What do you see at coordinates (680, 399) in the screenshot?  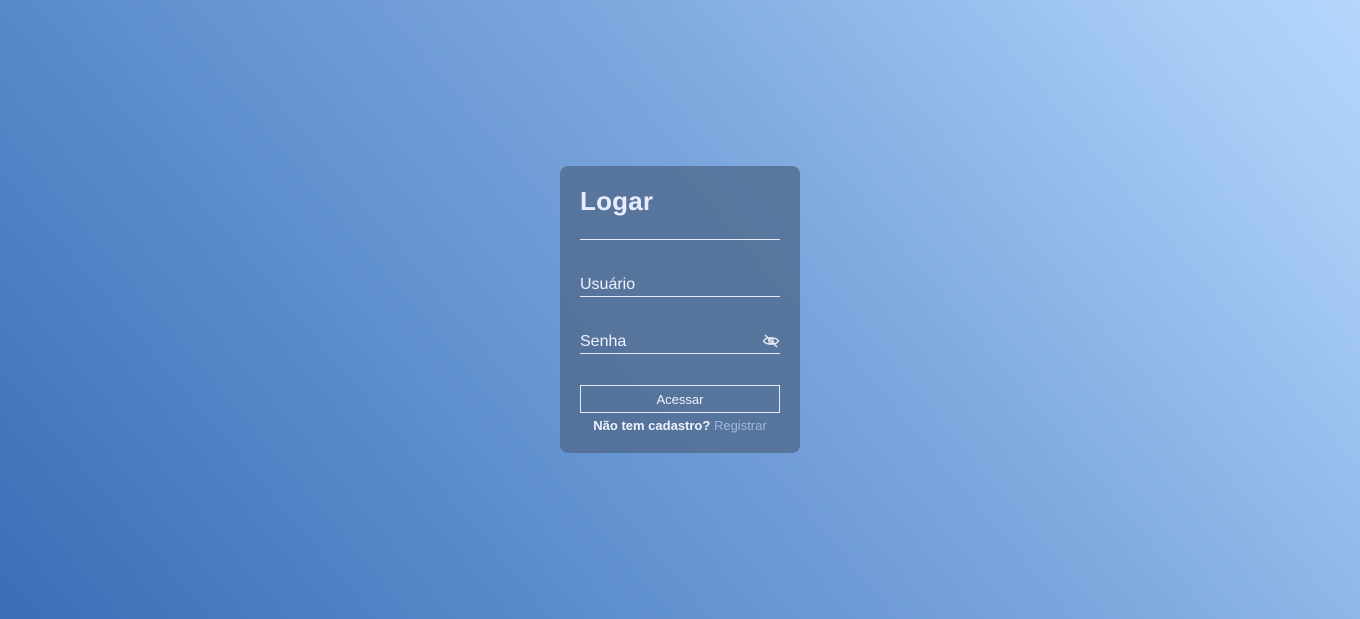 I see `submit-button: Acessar` at bounding box center [680, 399].